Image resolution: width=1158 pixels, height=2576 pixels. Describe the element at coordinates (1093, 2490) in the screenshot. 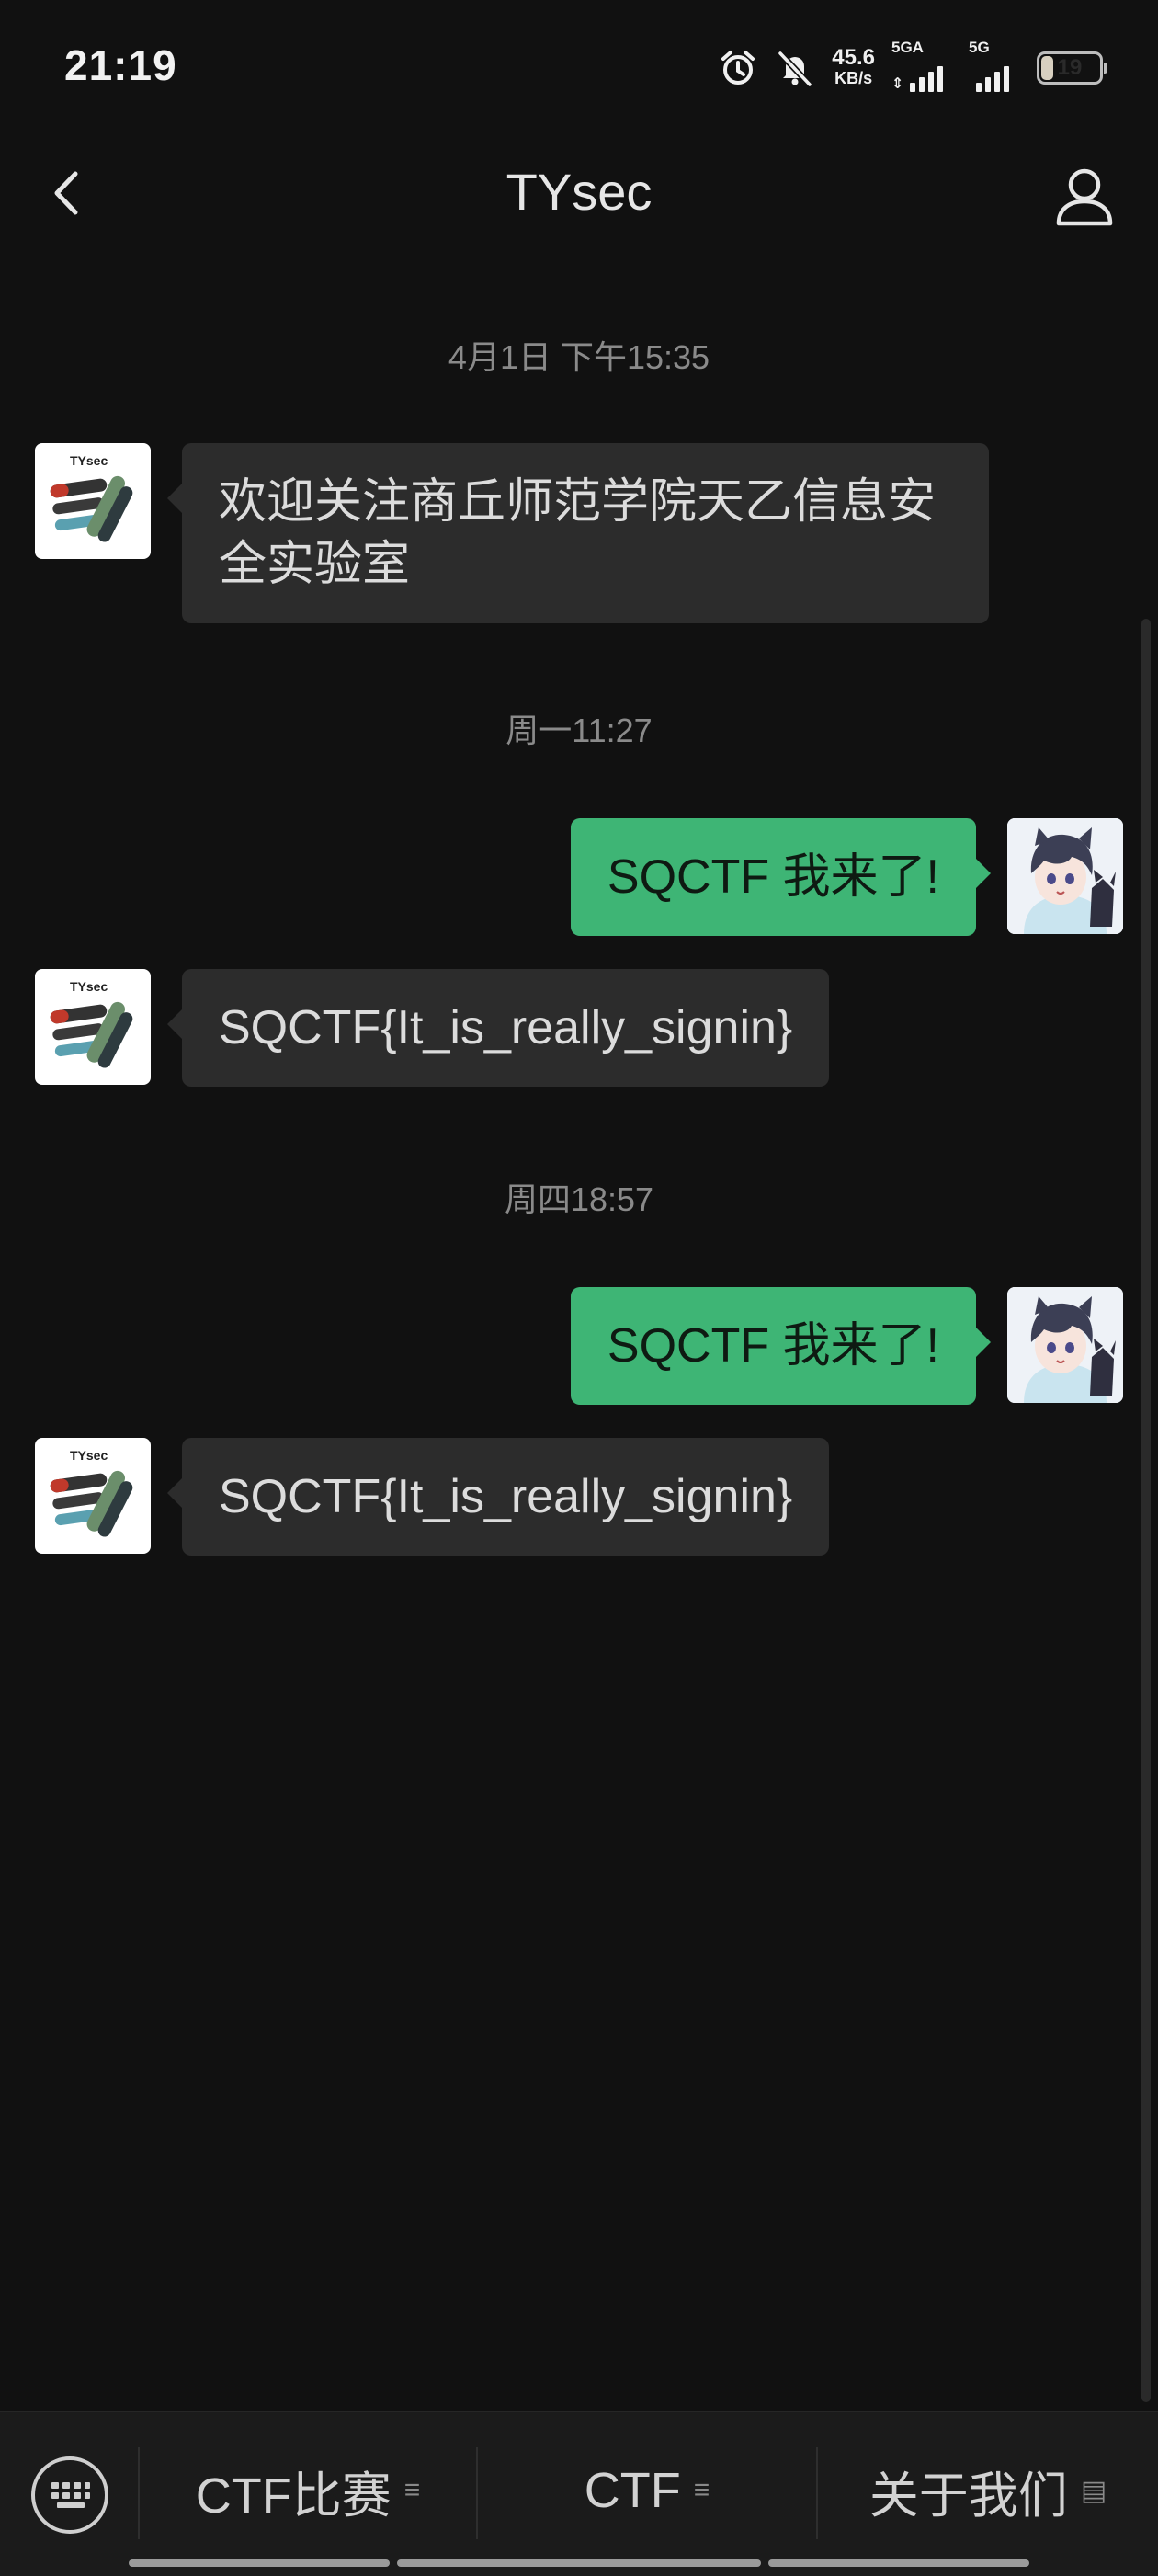

I see `page-icon: ▤` at that location.